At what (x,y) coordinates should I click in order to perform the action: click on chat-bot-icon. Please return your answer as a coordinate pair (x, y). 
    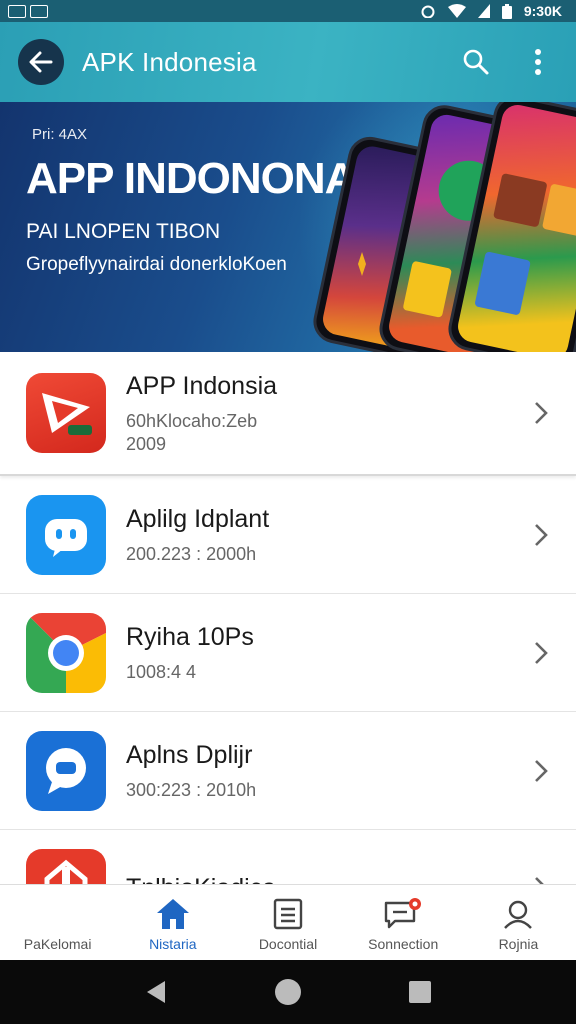
    Looking at the image, I should click on (66, 534).